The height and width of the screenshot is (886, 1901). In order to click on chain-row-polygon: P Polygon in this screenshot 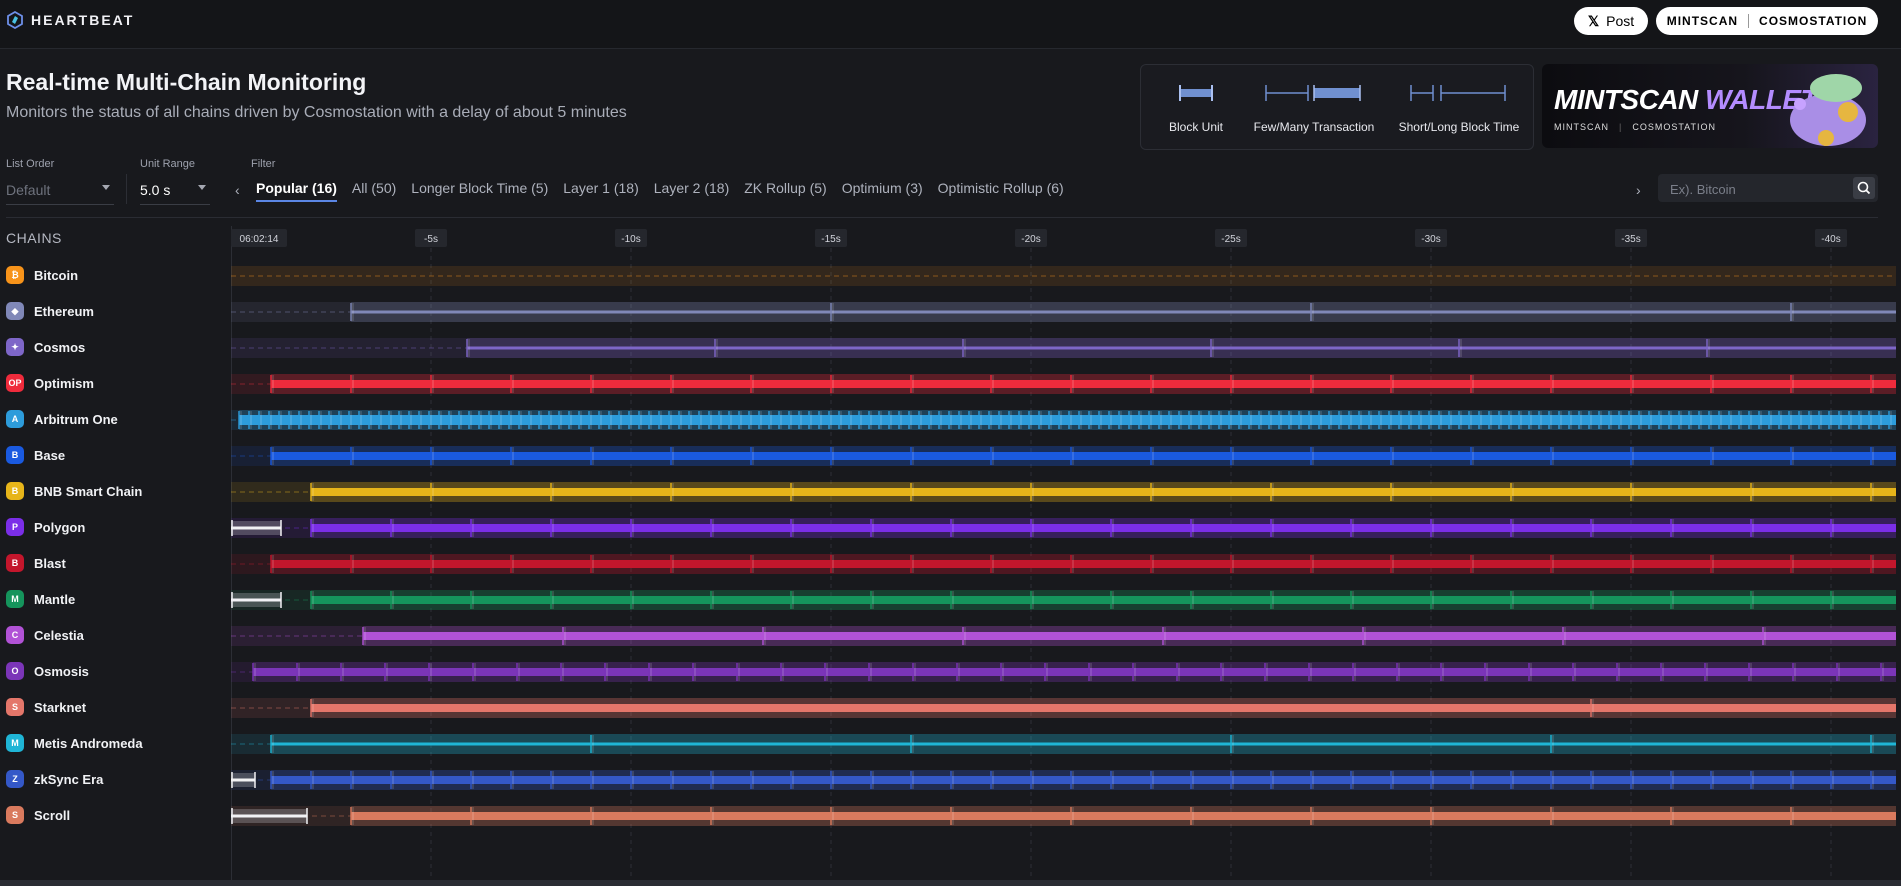, I will do `click(45, 527)`.